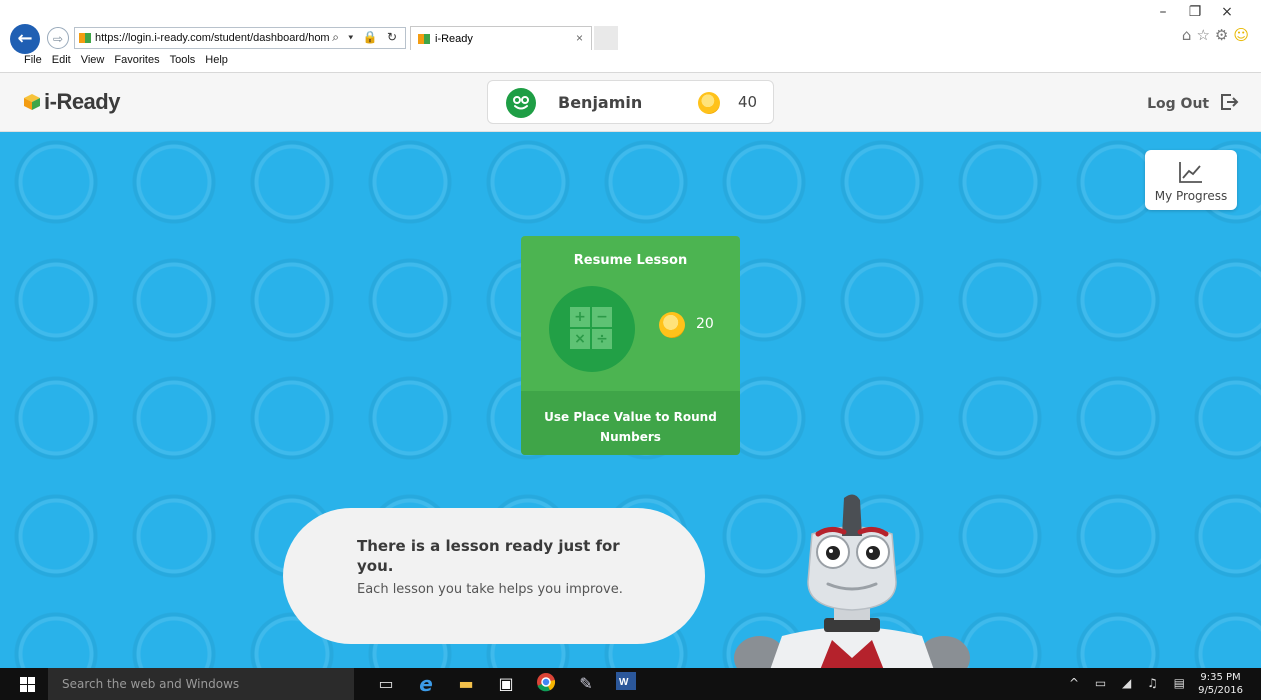 The width and height of the screenshot is (1261, 700). I want to click on message-headline: There is a lesson ready just for you., so click(488, 556).